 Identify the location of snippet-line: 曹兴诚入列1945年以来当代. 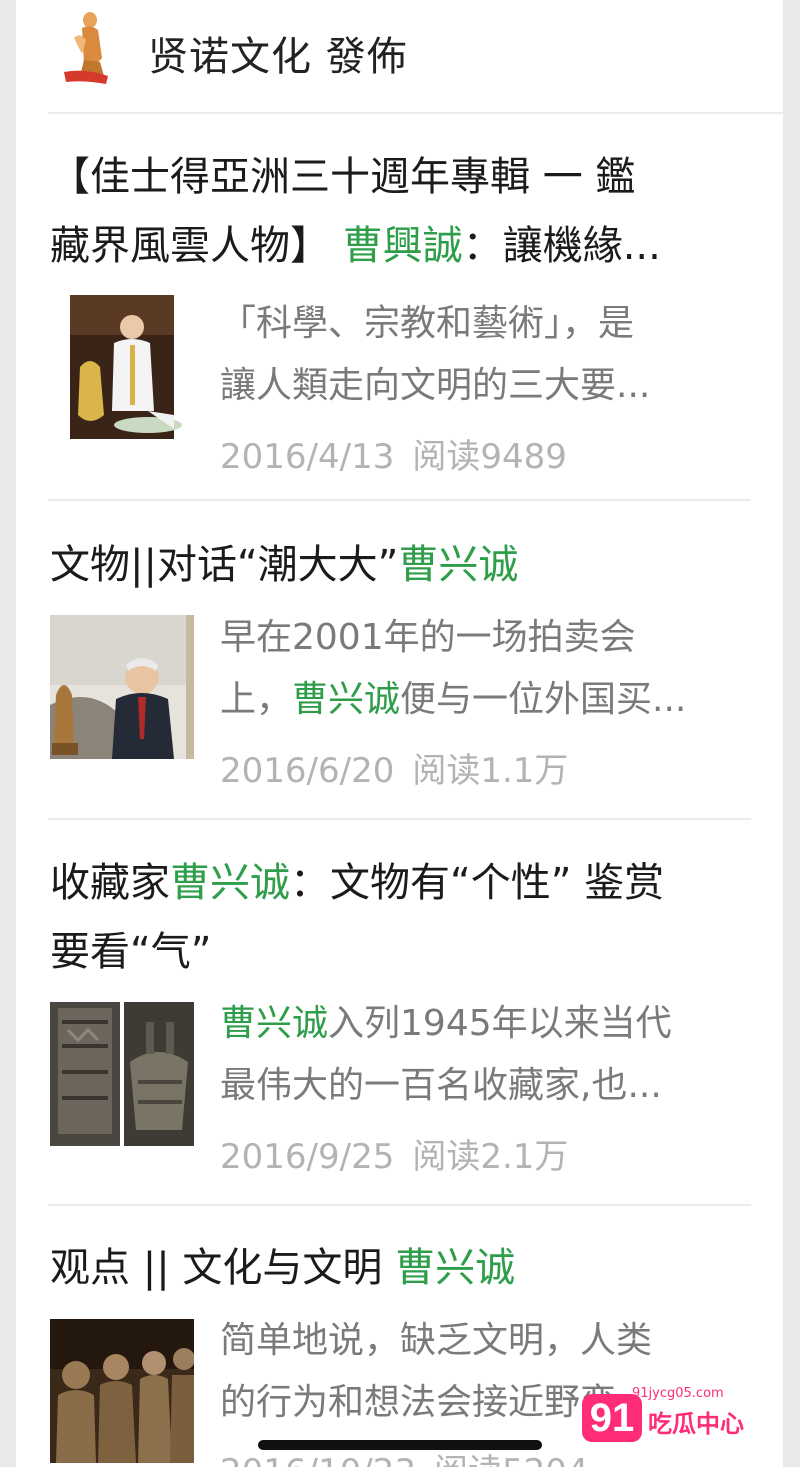
(485, 1024).